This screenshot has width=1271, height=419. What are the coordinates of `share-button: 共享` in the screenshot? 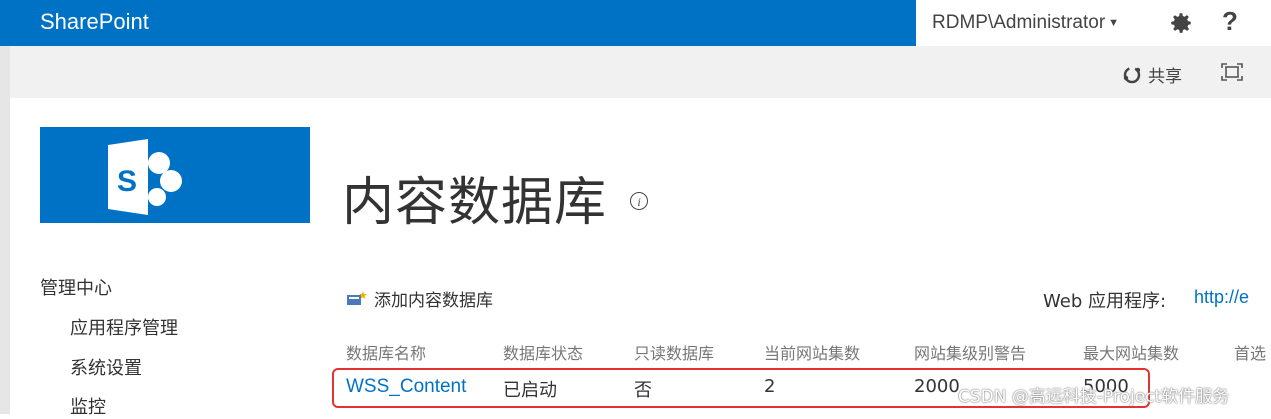 It's located at (1152, 74).